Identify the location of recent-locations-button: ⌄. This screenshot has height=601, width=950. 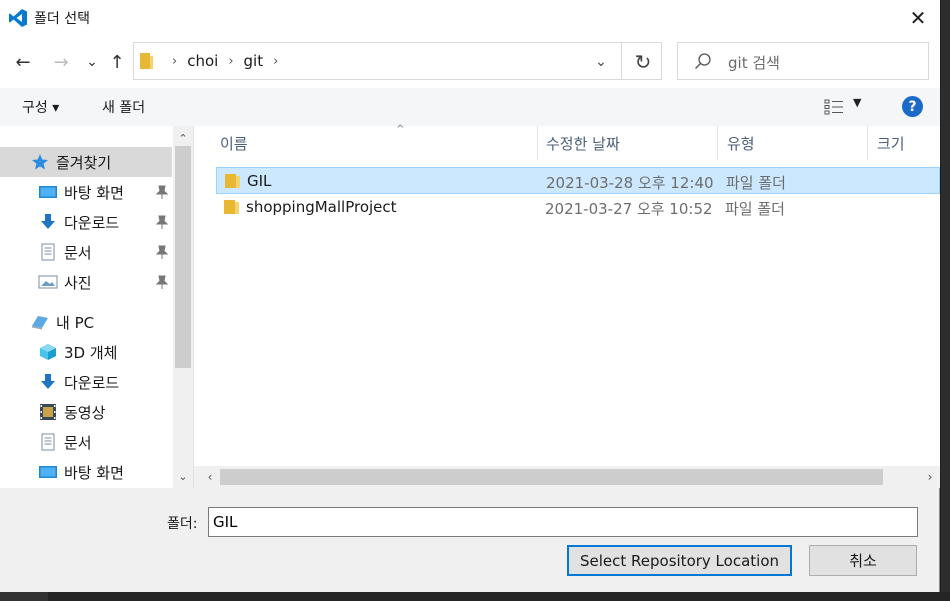
(92, 62).